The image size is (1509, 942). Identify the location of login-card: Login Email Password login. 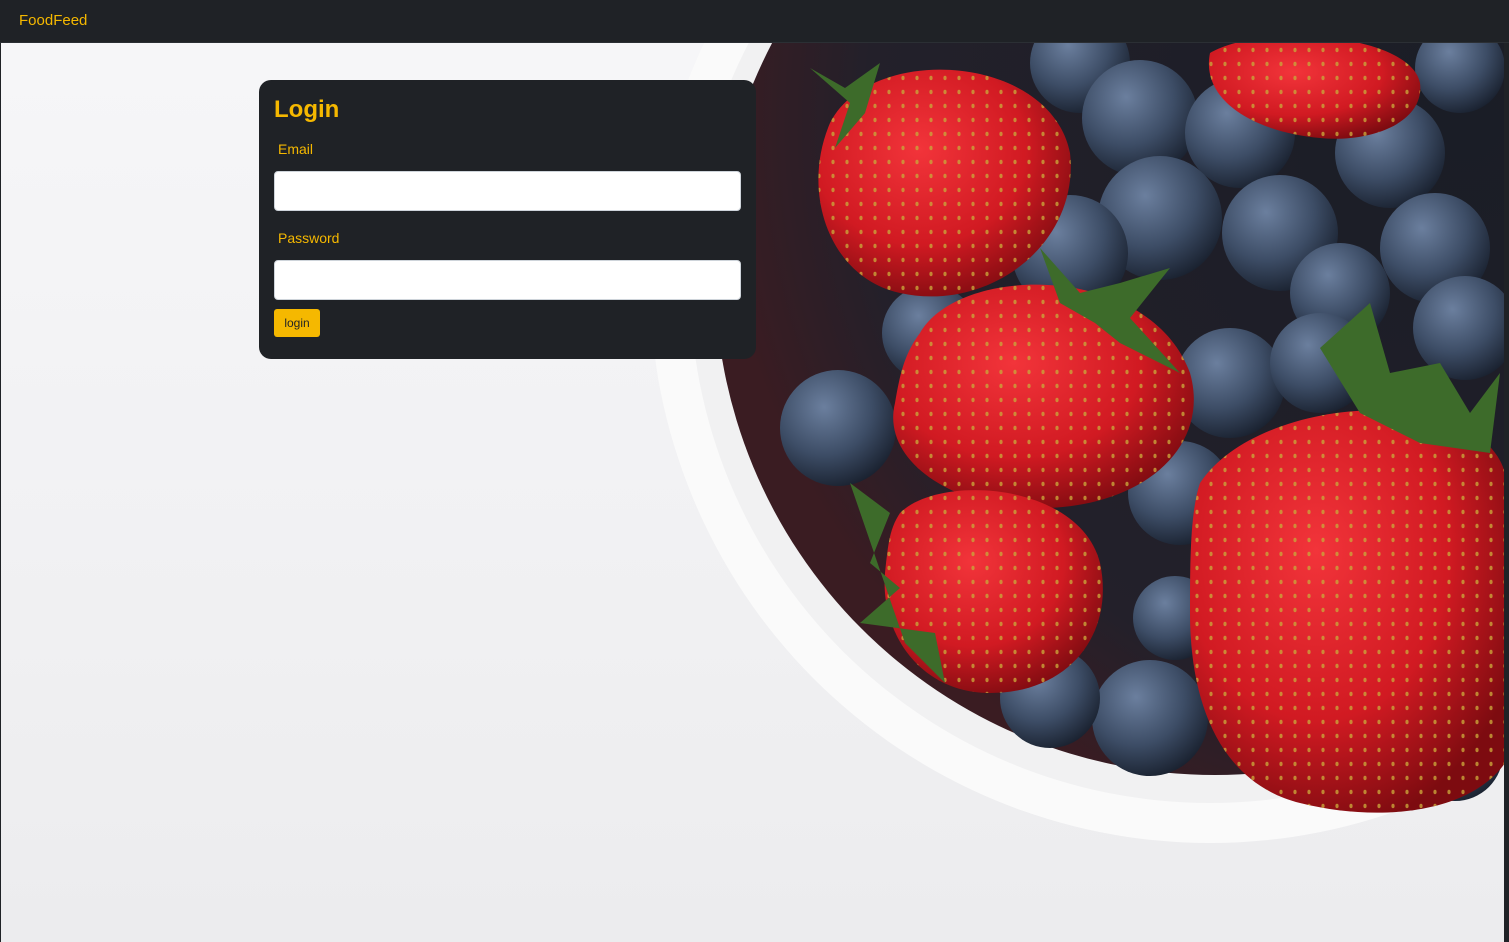
(507, 219).